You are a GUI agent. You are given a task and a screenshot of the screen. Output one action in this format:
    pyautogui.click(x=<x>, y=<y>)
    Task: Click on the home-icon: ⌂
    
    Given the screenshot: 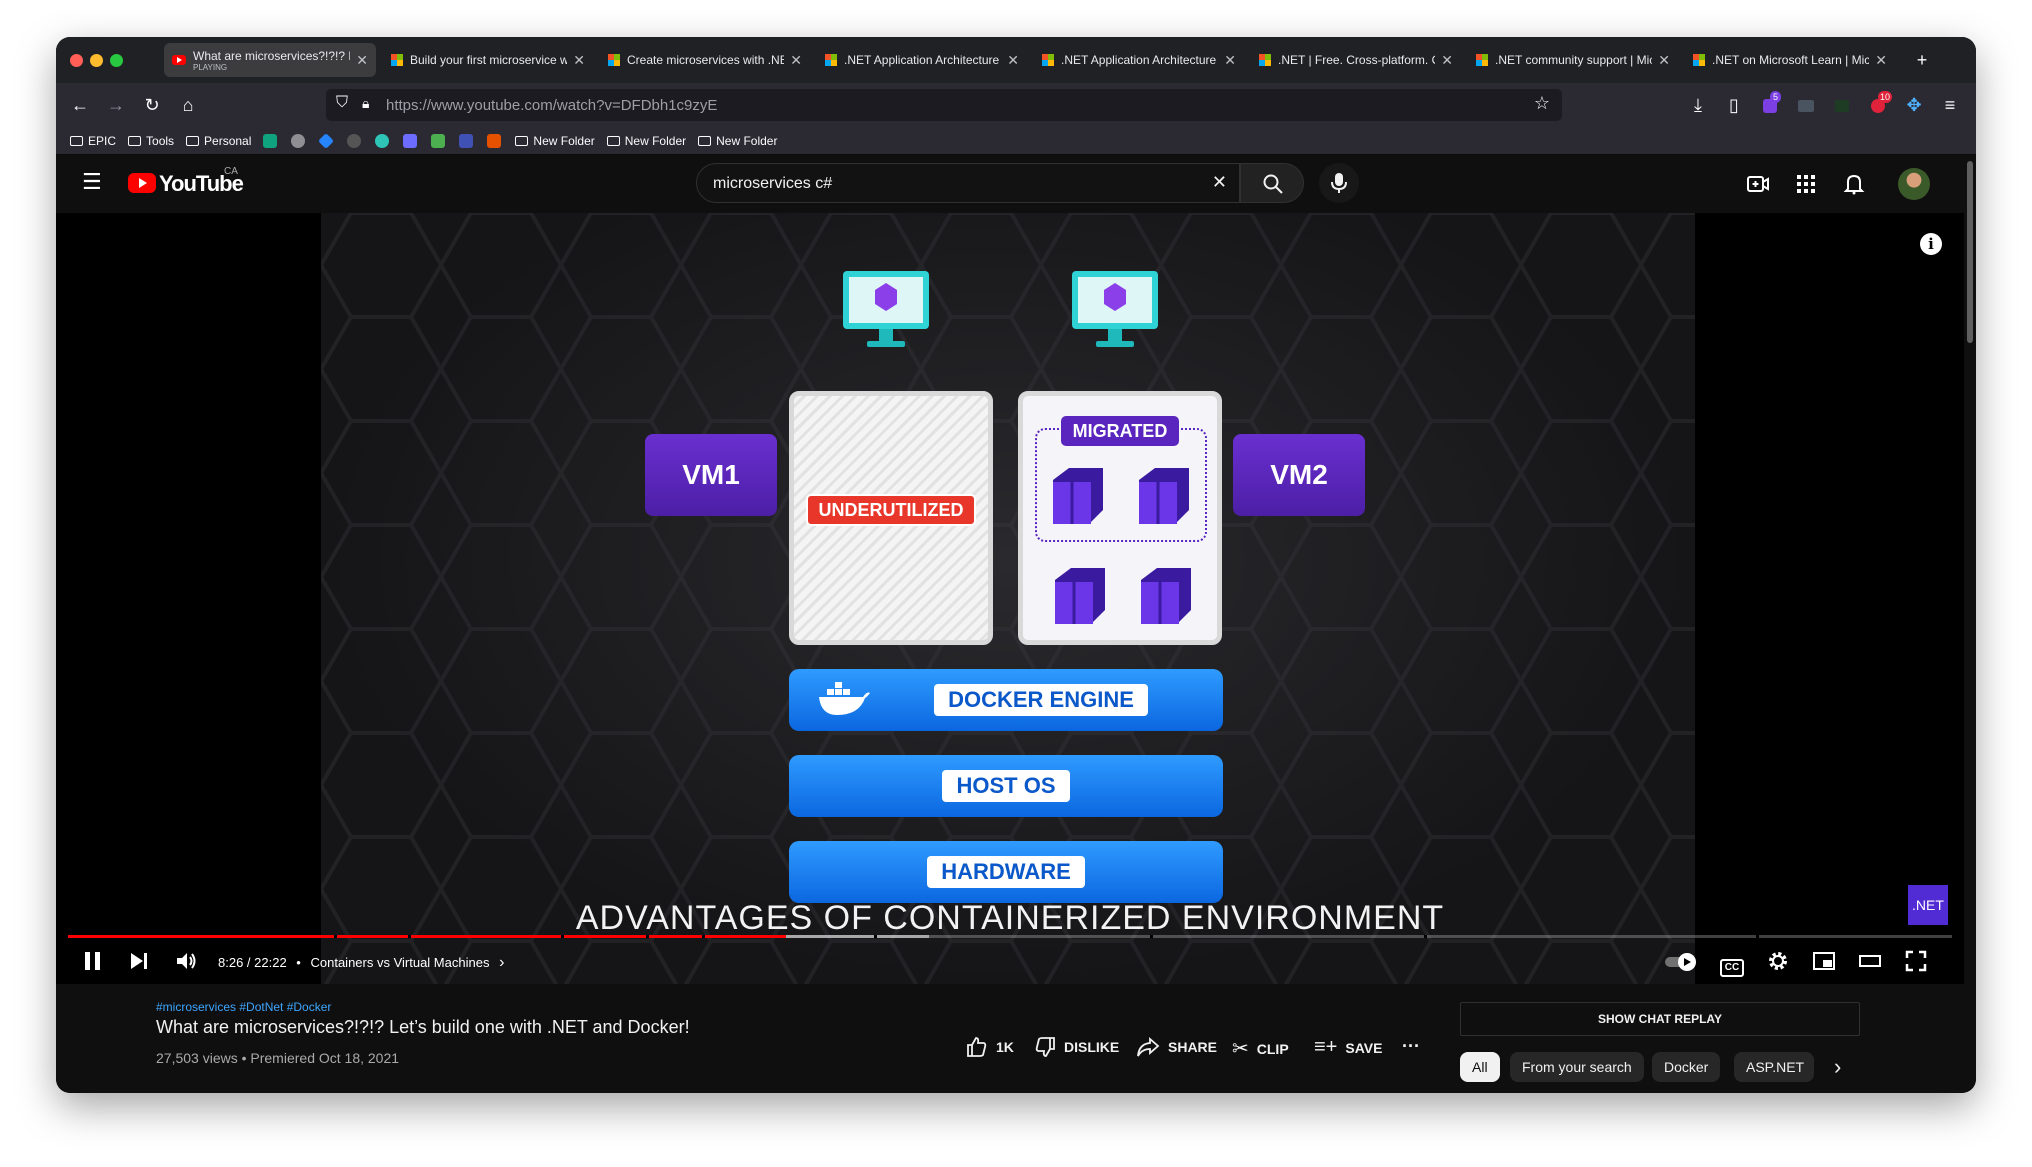 What is the action you would take?
    pyautogui.click(x=188, y=105)
    